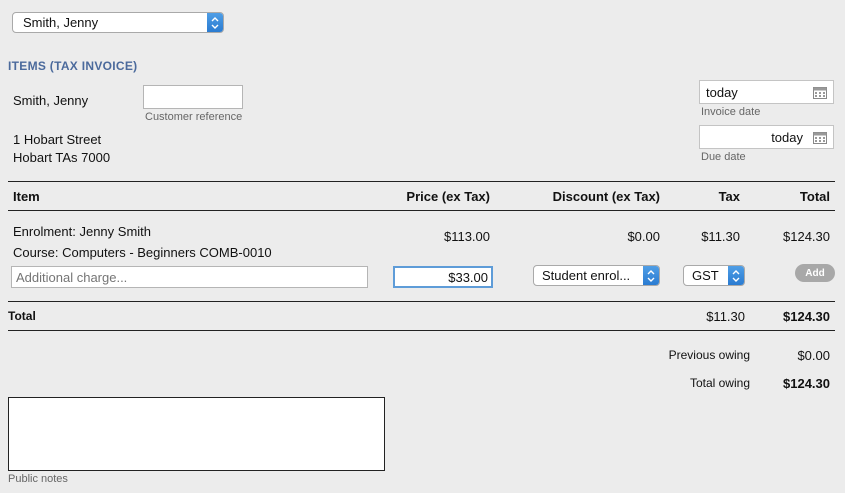  What do you see at coordinates (62, 157) in the screenshot?
I see `customer-address-line2: Hobart TAs 7000` at bounding box center [62, 157].